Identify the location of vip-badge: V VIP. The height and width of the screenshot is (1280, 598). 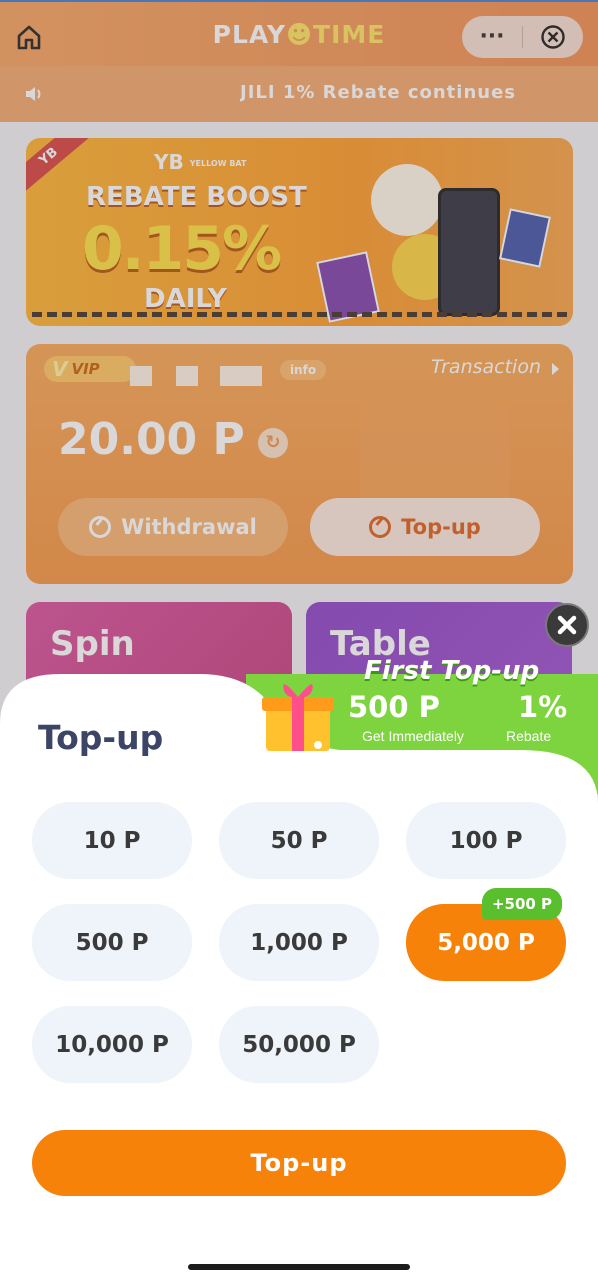
(90, 369).